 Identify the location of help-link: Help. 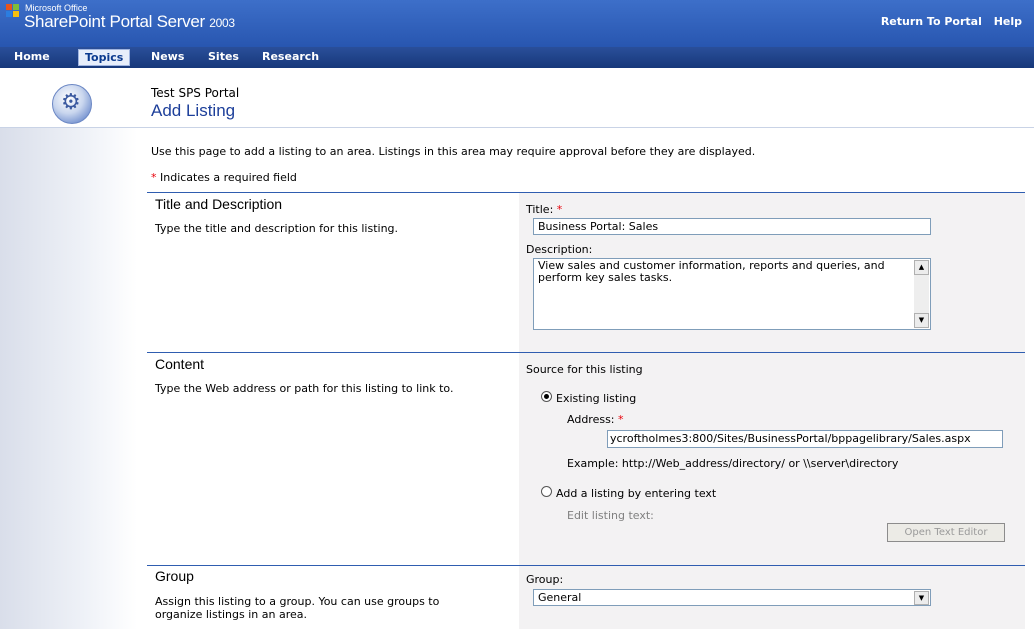
(1008, 21).